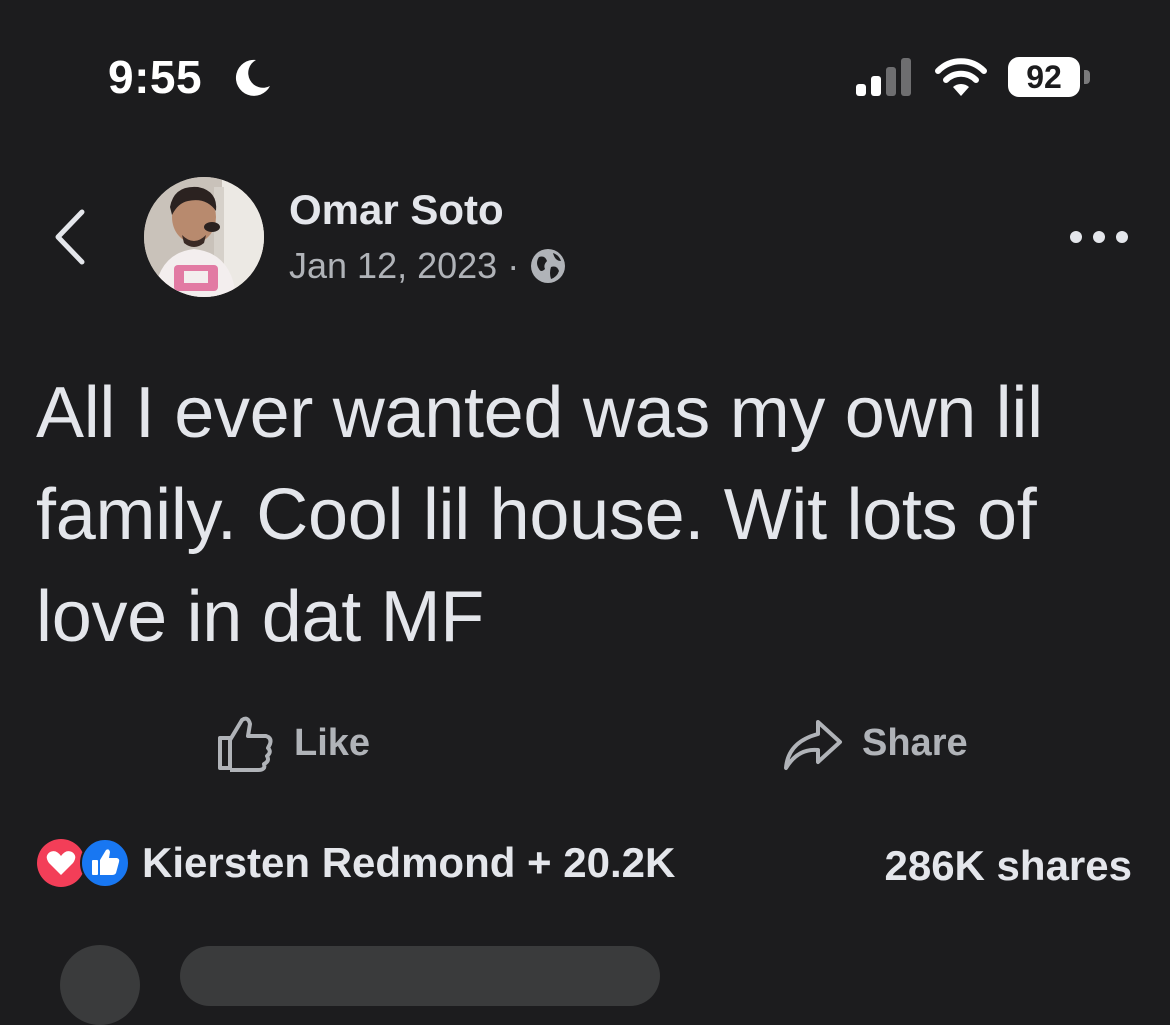 The image size is (1170, 1025). What do you see at coordinates (292, 743) in the screenshot?
I see `like-button: Like` at bounding box center [292, 743].